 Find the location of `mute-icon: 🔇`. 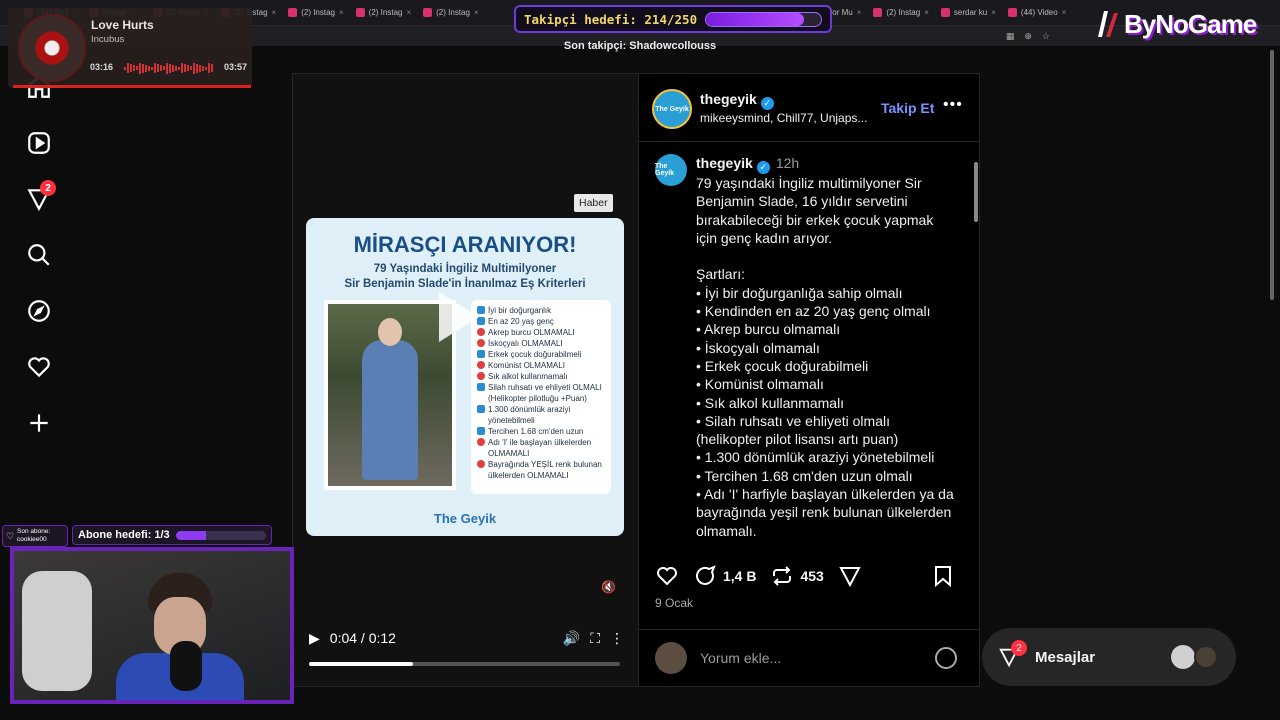

mute-icon: 🔇 is located at coordinates (609, 588).